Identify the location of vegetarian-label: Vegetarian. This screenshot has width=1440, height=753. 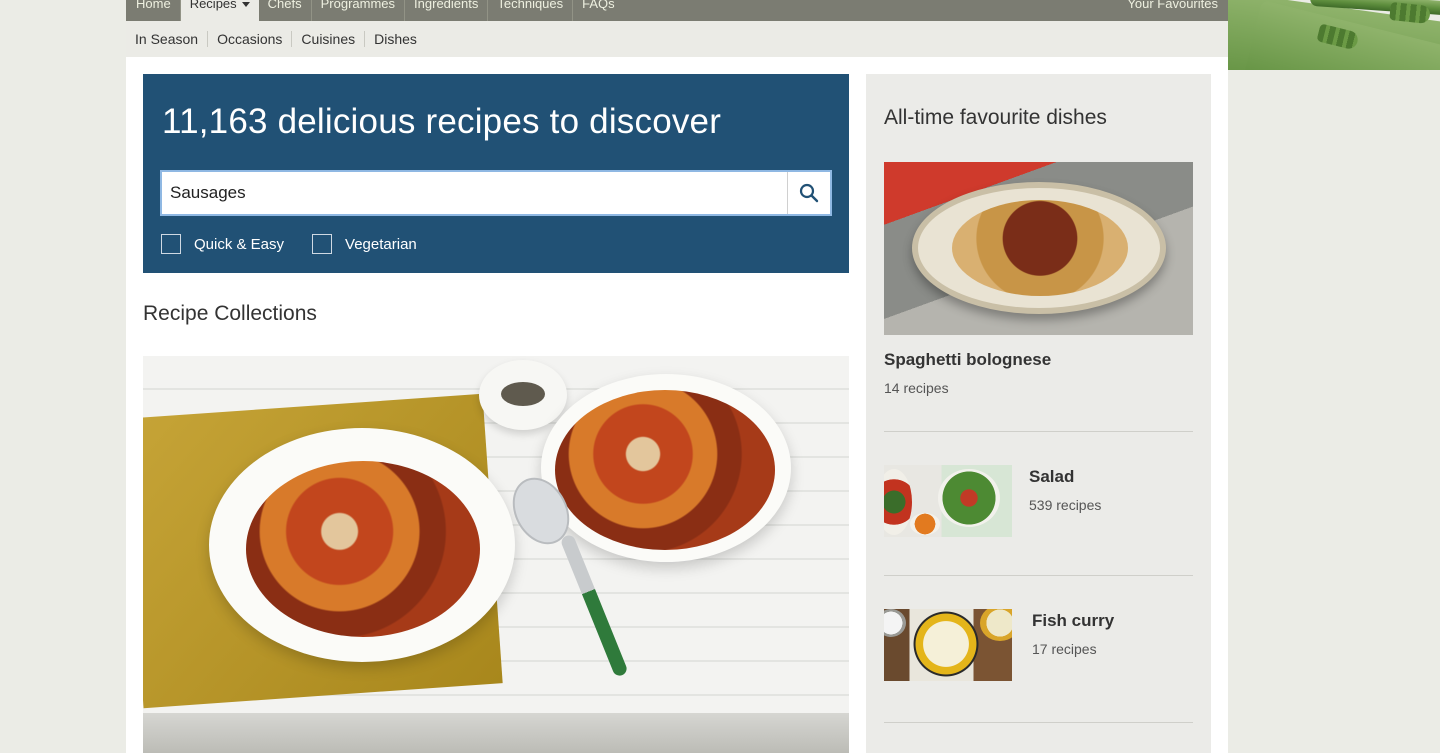
(381, 244).